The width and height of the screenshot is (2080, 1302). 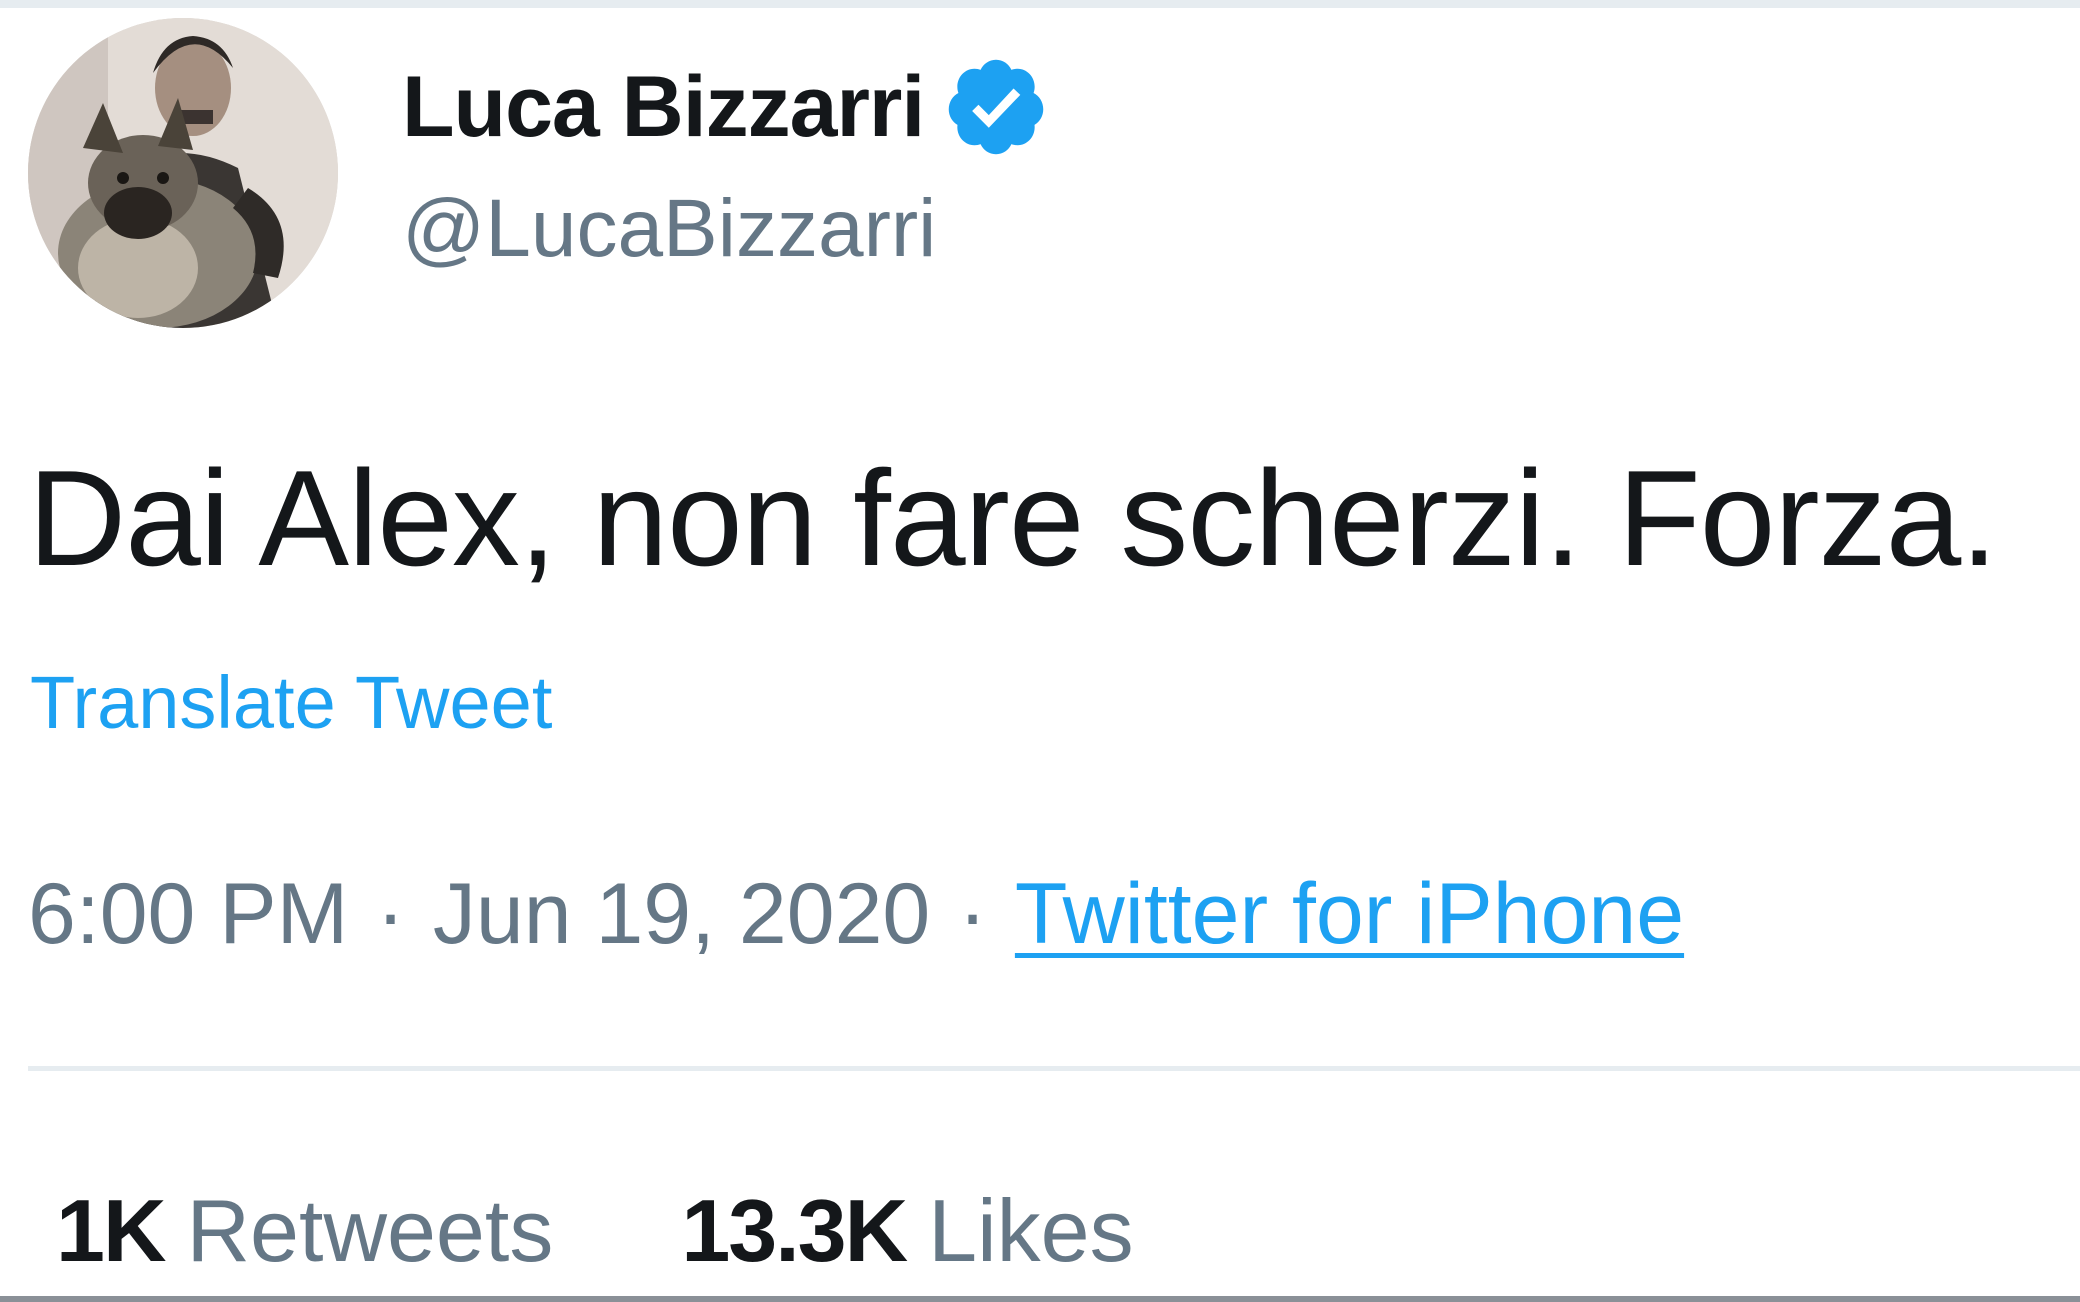 What do you see at coordinates (1349, 914) in the screenshot?
I see `tweet-source-link: Twitter for iPhone` at bounding box center [1349, 914].